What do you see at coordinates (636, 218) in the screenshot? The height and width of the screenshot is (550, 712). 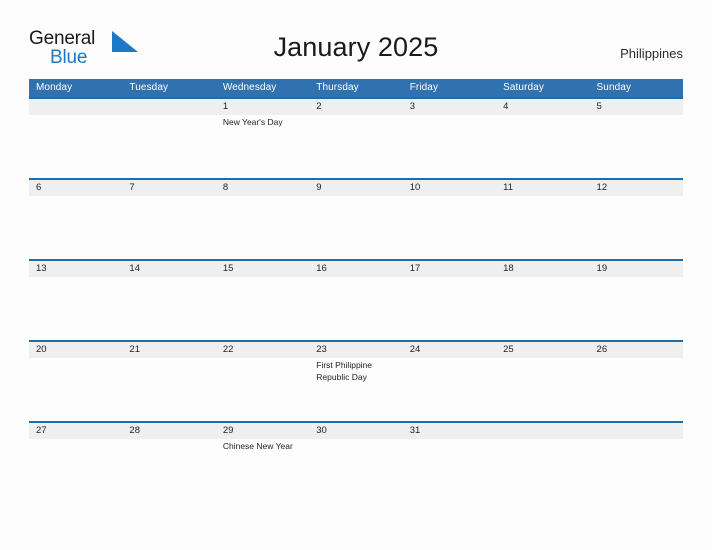 I see `day-cell: 12` at bounding box center [636, 218].